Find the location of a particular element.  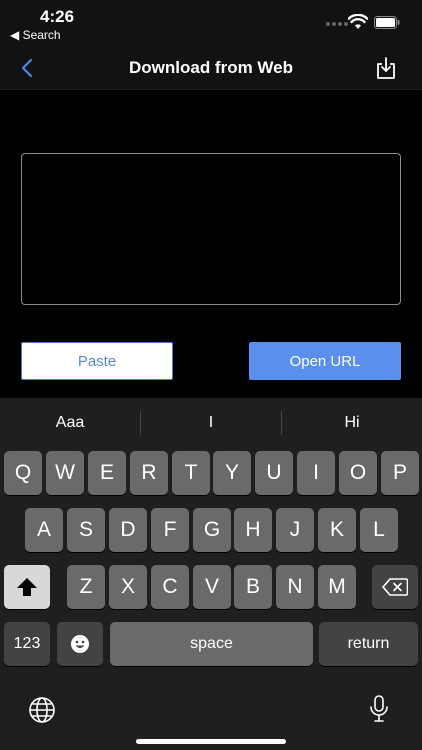

key-r: R is located at coordinates (149, 473).